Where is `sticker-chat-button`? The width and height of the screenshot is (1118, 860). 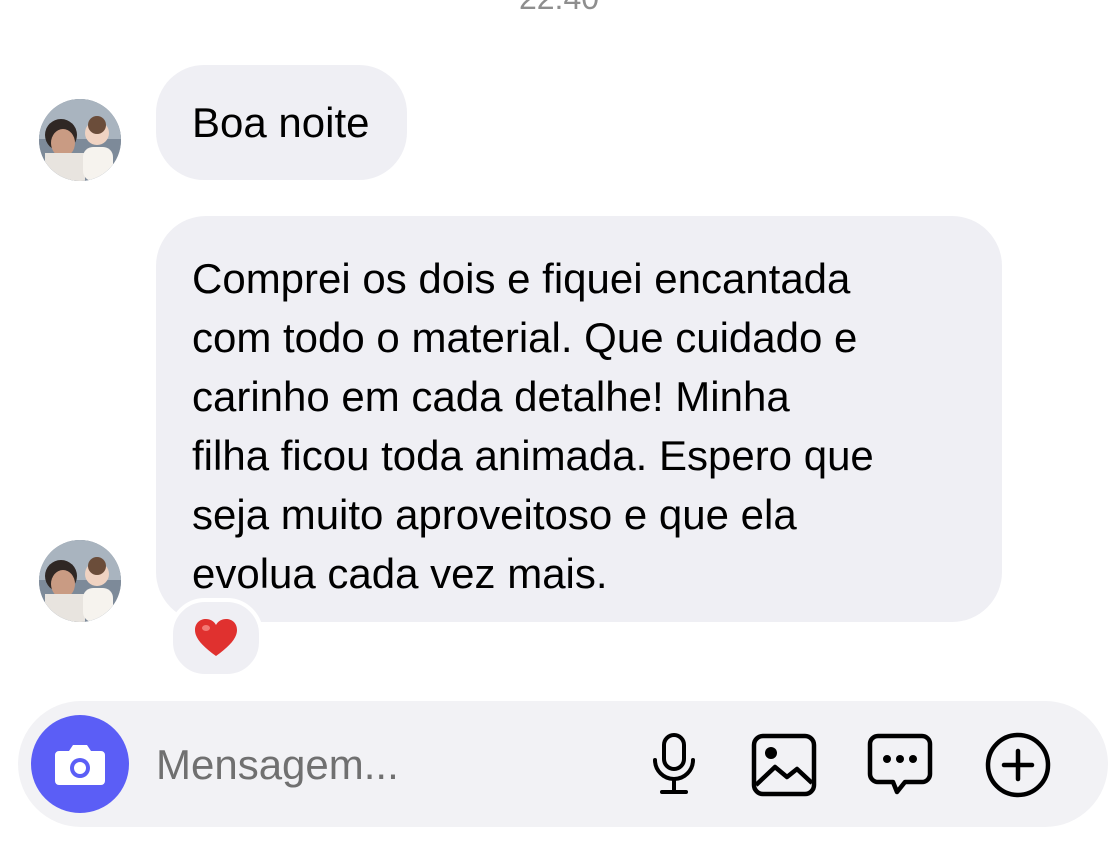 sticker-chat-button is located at coordinates (900, 765).